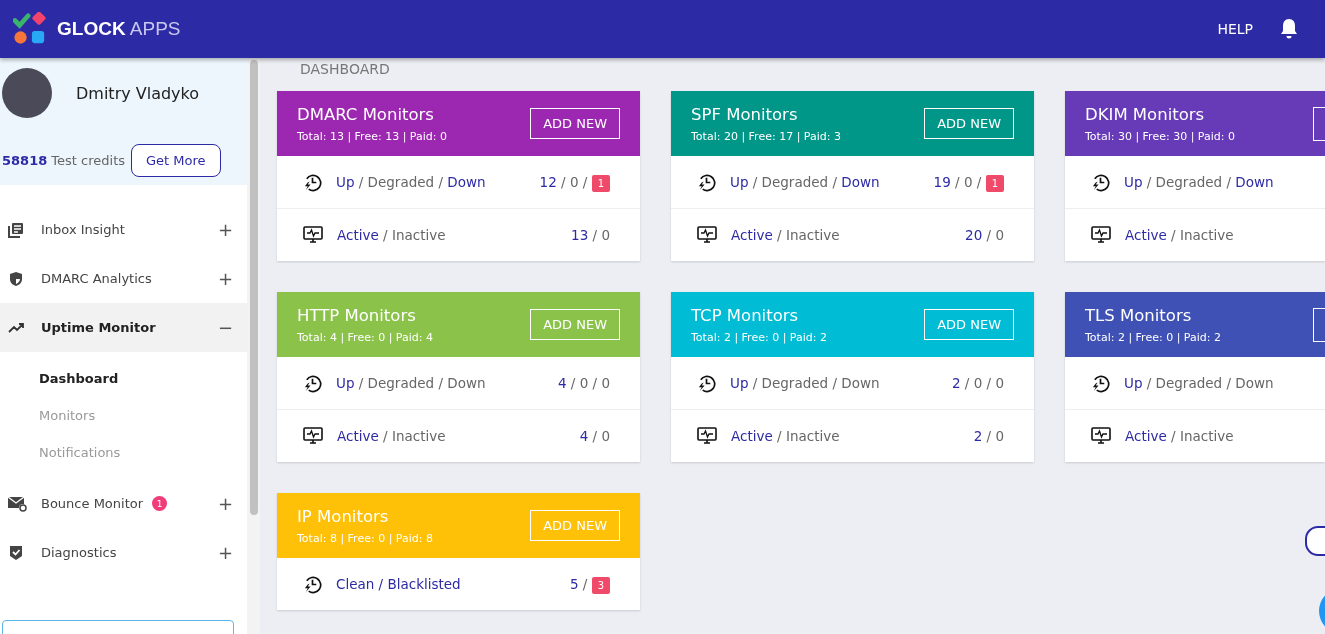 The image size is (1325, 634). Describe the element at coordinates (977, 383) in the screenshot. I see `status-counts: 2 / 0 / 0` at that location.